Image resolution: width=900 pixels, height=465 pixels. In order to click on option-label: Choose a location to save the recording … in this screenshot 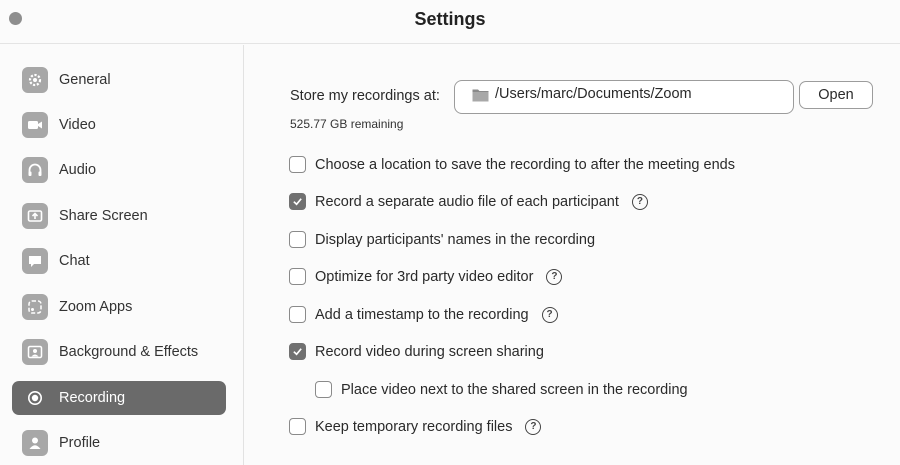, I will do `click(525, 164)`.